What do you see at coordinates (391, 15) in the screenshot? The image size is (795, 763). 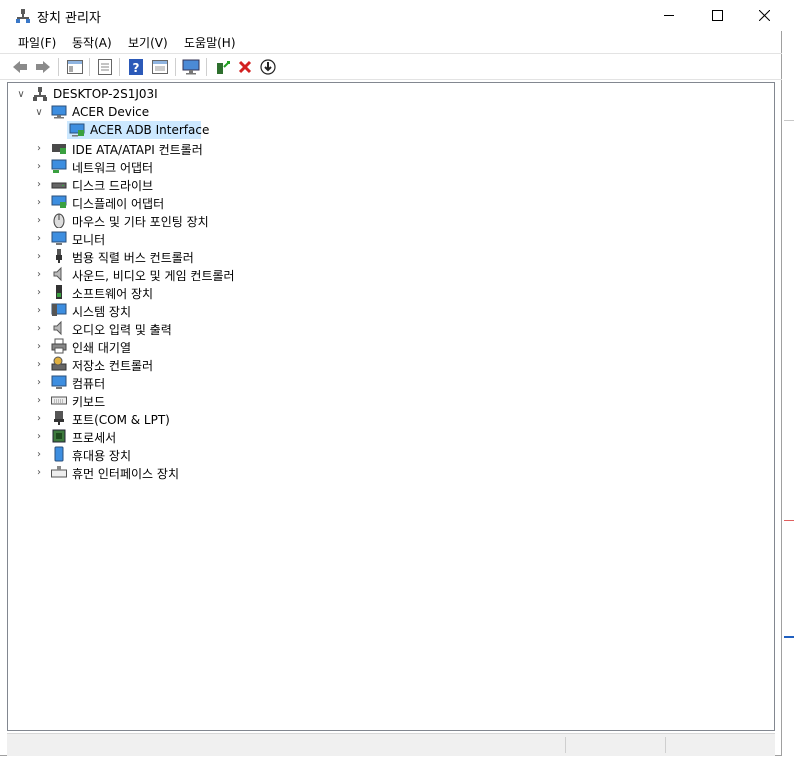 I see `title-bar: 장치 관리자` at bounding box center [391, 15].